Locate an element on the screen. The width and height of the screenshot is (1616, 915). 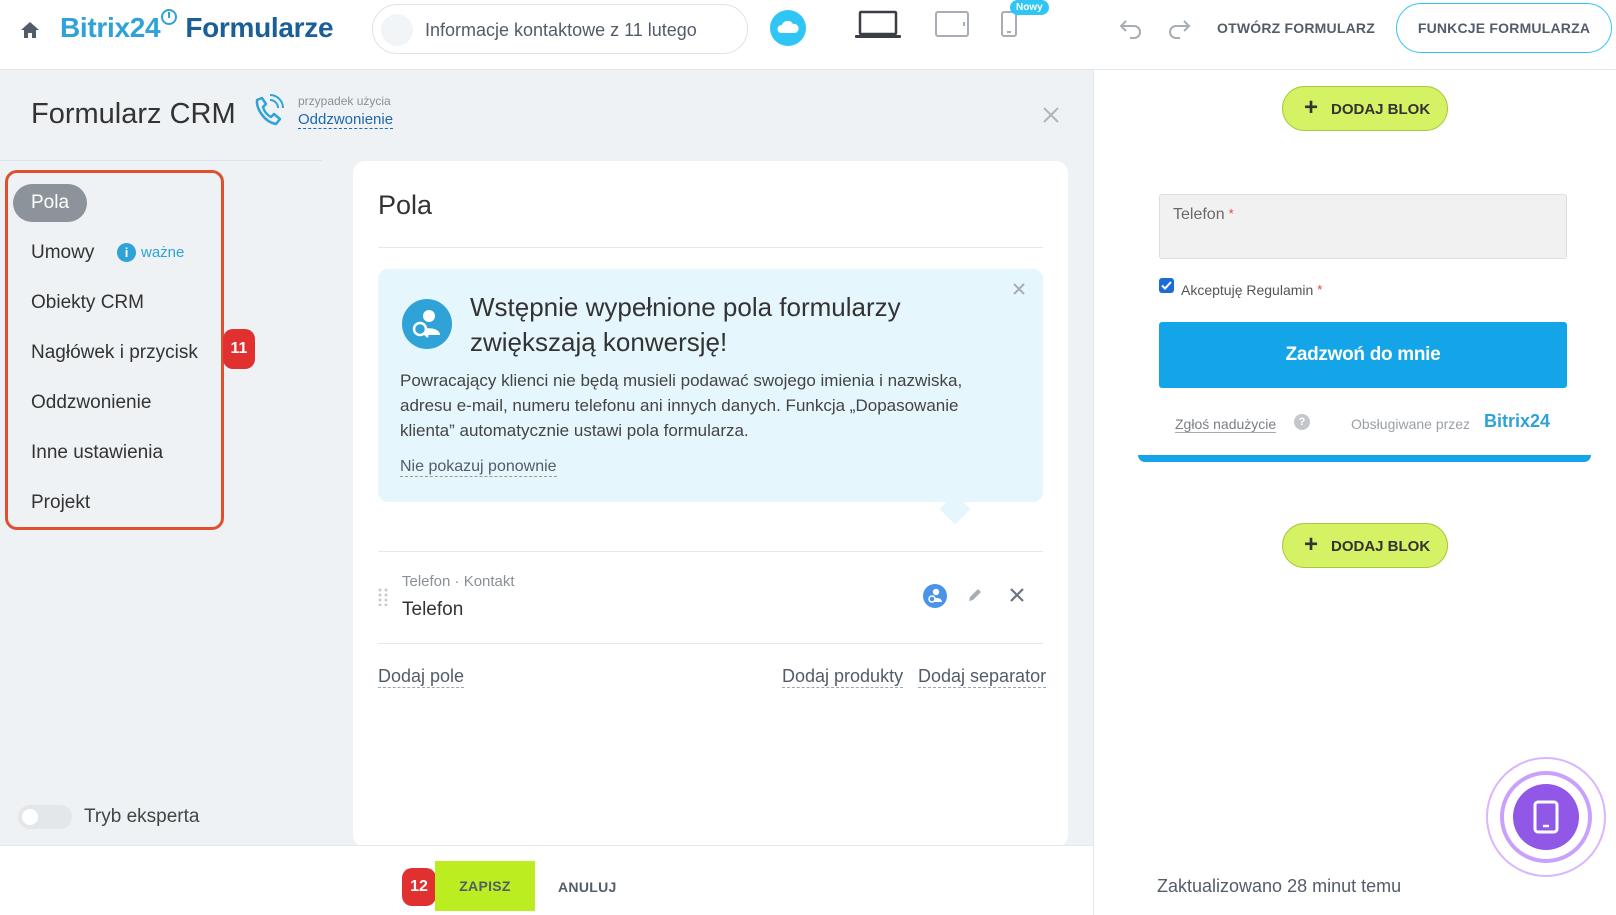
toggle-knob is located at coordinates (30, 817).